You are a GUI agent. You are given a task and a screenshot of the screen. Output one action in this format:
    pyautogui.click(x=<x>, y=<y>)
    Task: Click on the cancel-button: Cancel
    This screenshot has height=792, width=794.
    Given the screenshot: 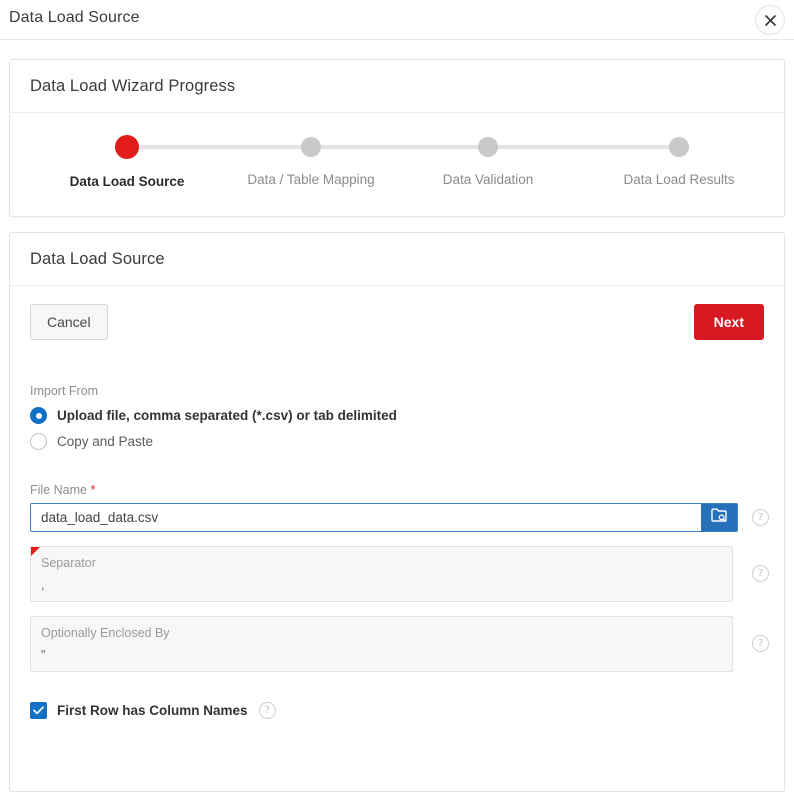 What is the action you would take?
    pyautogui.click(x=69, y=322)
    